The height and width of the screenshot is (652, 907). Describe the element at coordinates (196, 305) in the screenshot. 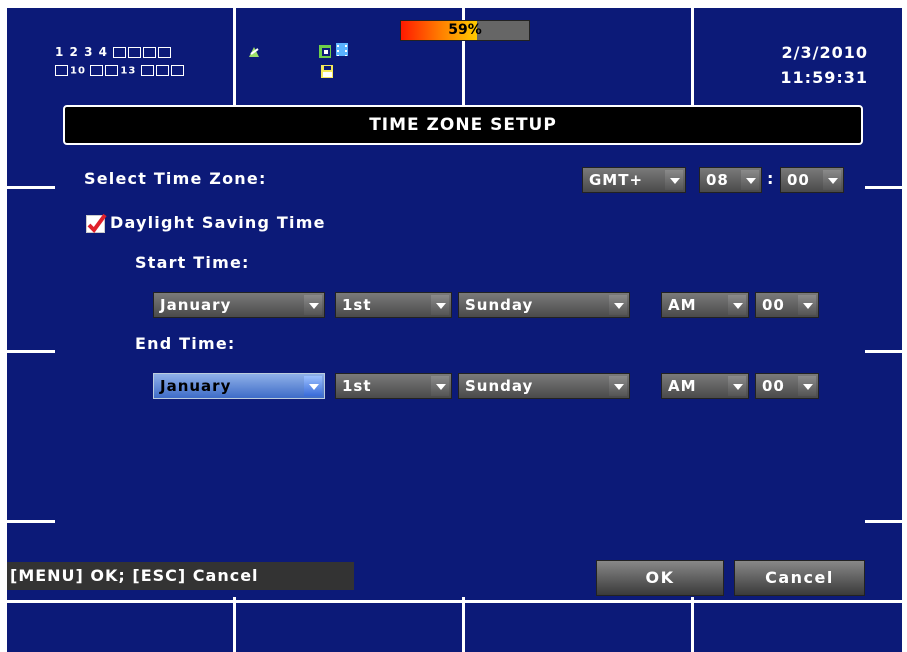

I see `start-month-value: January` at that location.